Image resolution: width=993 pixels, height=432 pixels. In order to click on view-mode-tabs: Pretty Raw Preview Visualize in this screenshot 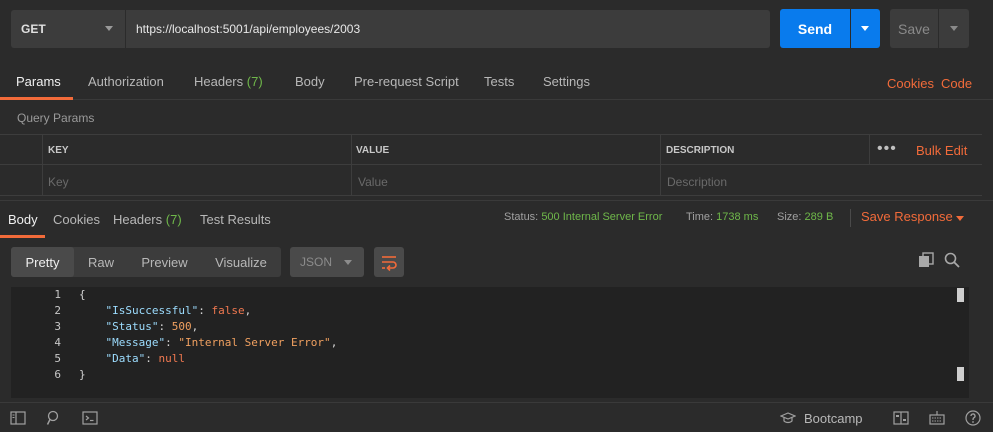, I will do `click(146, 262)`.